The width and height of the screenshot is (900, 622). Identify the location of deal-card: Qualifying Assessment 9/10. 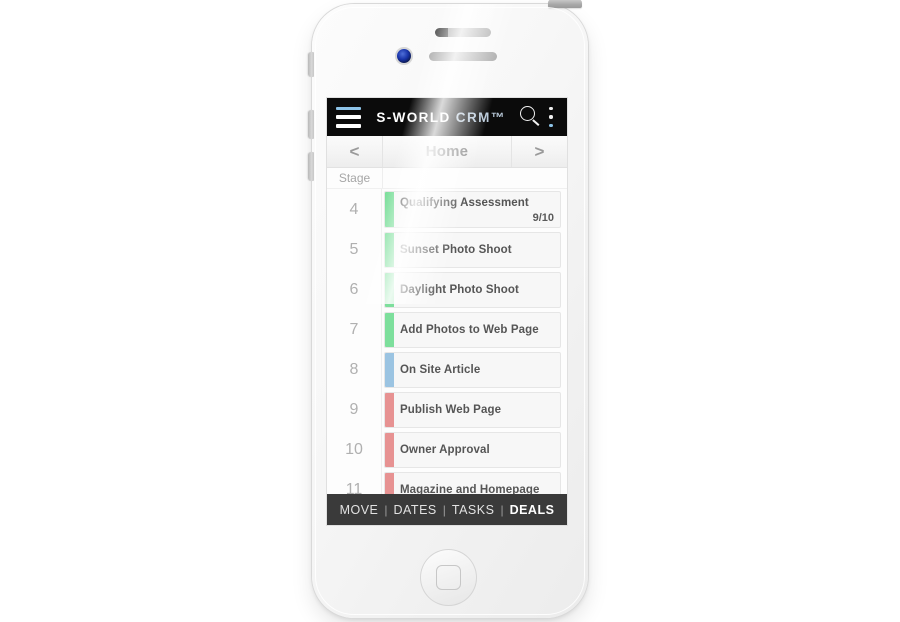
(472, 209).